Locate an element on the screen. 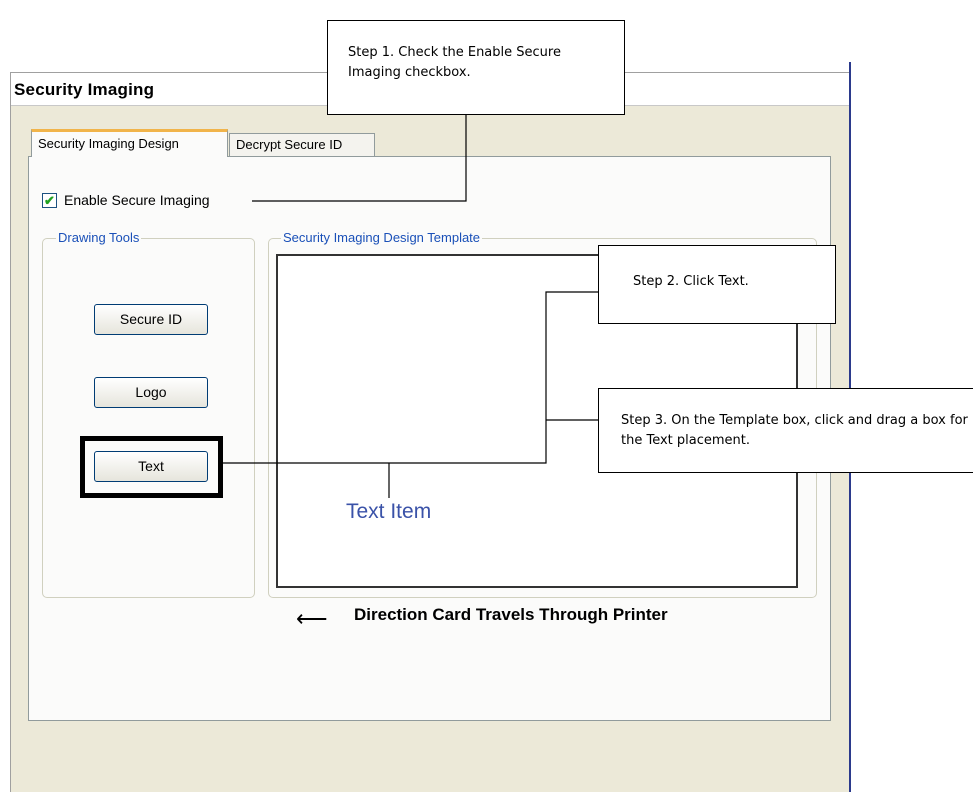  step2-leader-line is located at coordinates (410, 377).